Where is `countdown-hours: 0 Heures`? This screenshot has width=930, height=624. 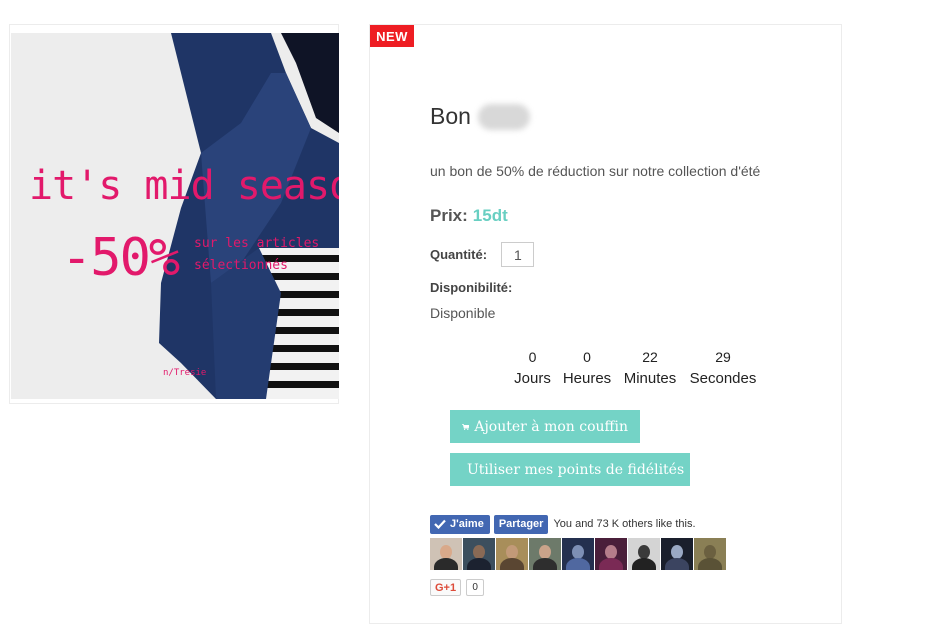
countdown-hours: 0 Heures is located at coordinates (587, 367).